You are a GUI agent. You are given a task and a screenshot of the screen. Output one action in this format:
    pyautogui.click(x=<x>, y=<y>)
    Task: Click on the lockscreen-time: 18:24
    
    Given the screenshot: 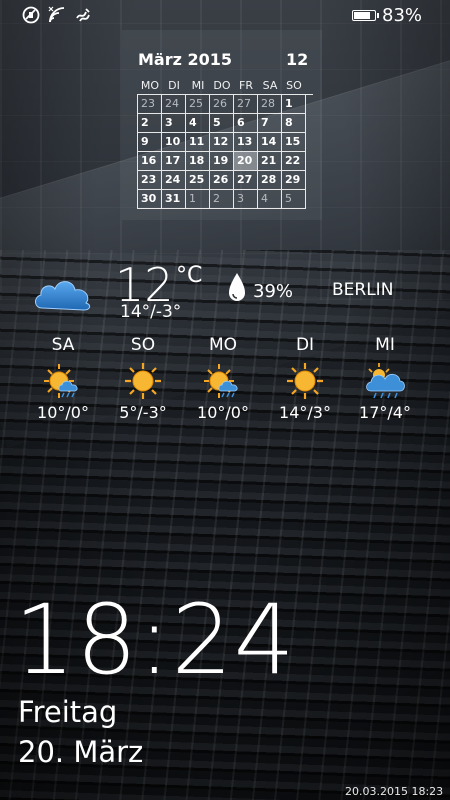 What is the action you would take?
    pyautogui.click(x=155, y=640)
    